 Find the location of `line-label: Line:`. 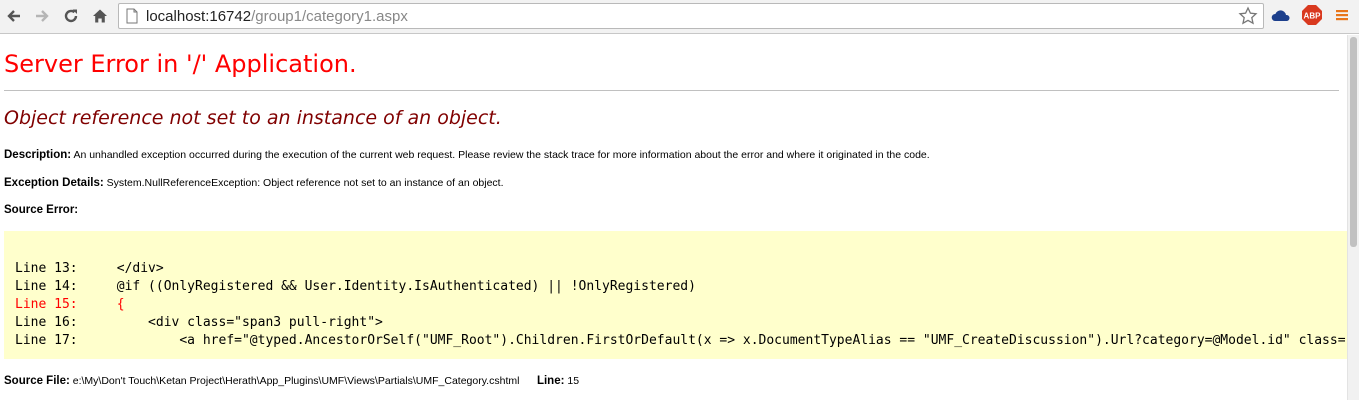

line-label: Line: is located at coordinates (550, 381).